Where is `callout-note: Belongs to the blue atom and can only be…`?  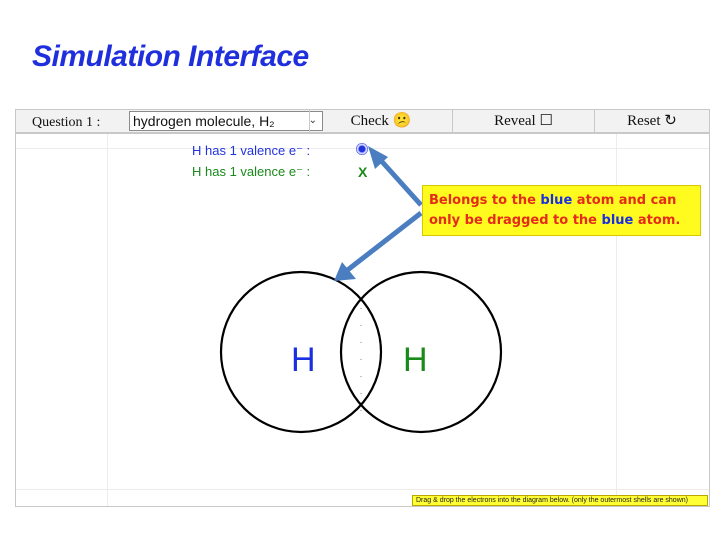 callout-note: Belongs to the blue atom and can only be… is located at coordinates (561, 210).